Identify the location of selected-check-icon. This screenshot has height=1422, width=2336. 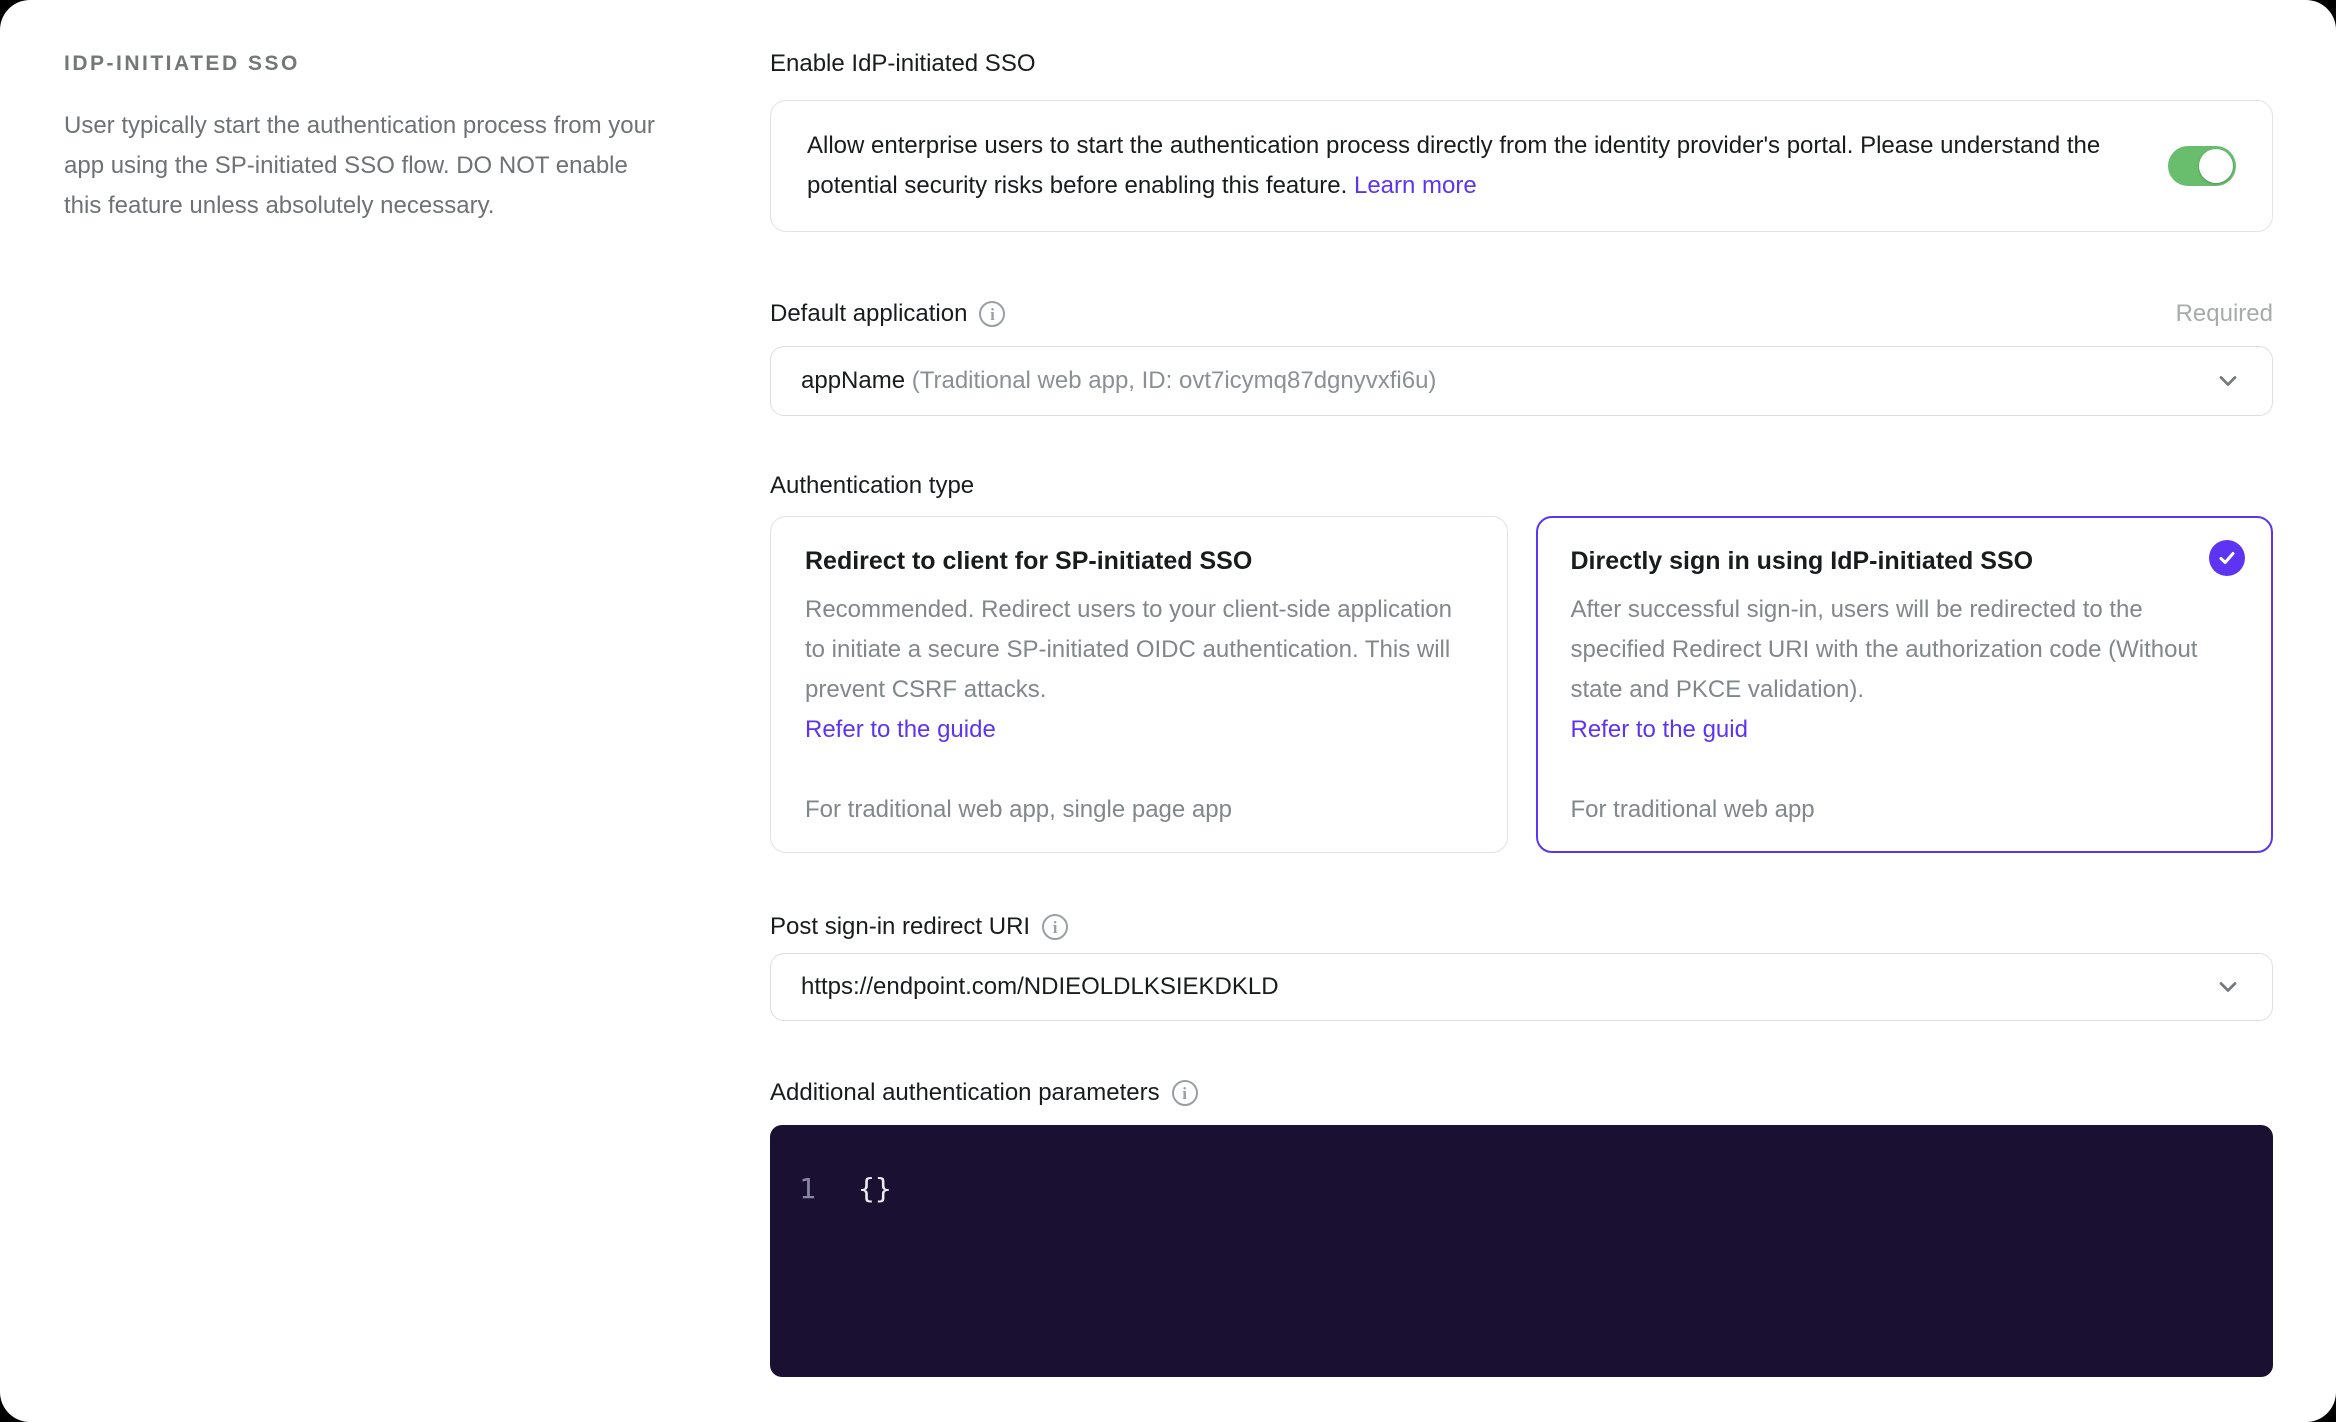
(2227, 558).